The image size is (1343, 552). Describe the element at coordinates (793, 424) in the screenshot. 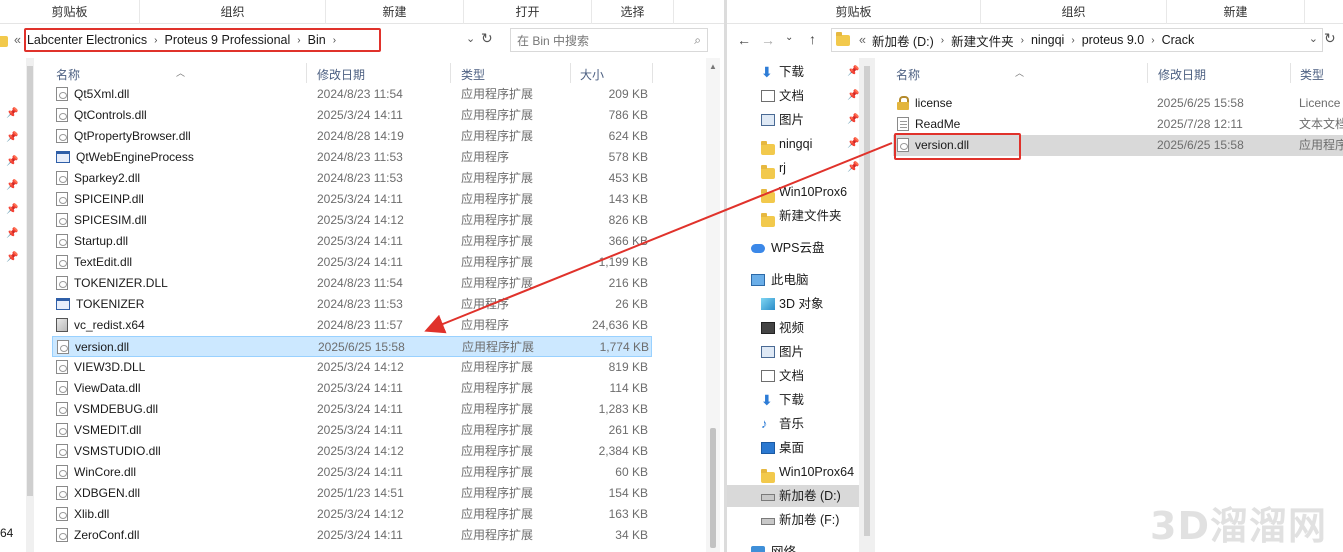

I see `nav-item: ♪ 音乐` at that location.